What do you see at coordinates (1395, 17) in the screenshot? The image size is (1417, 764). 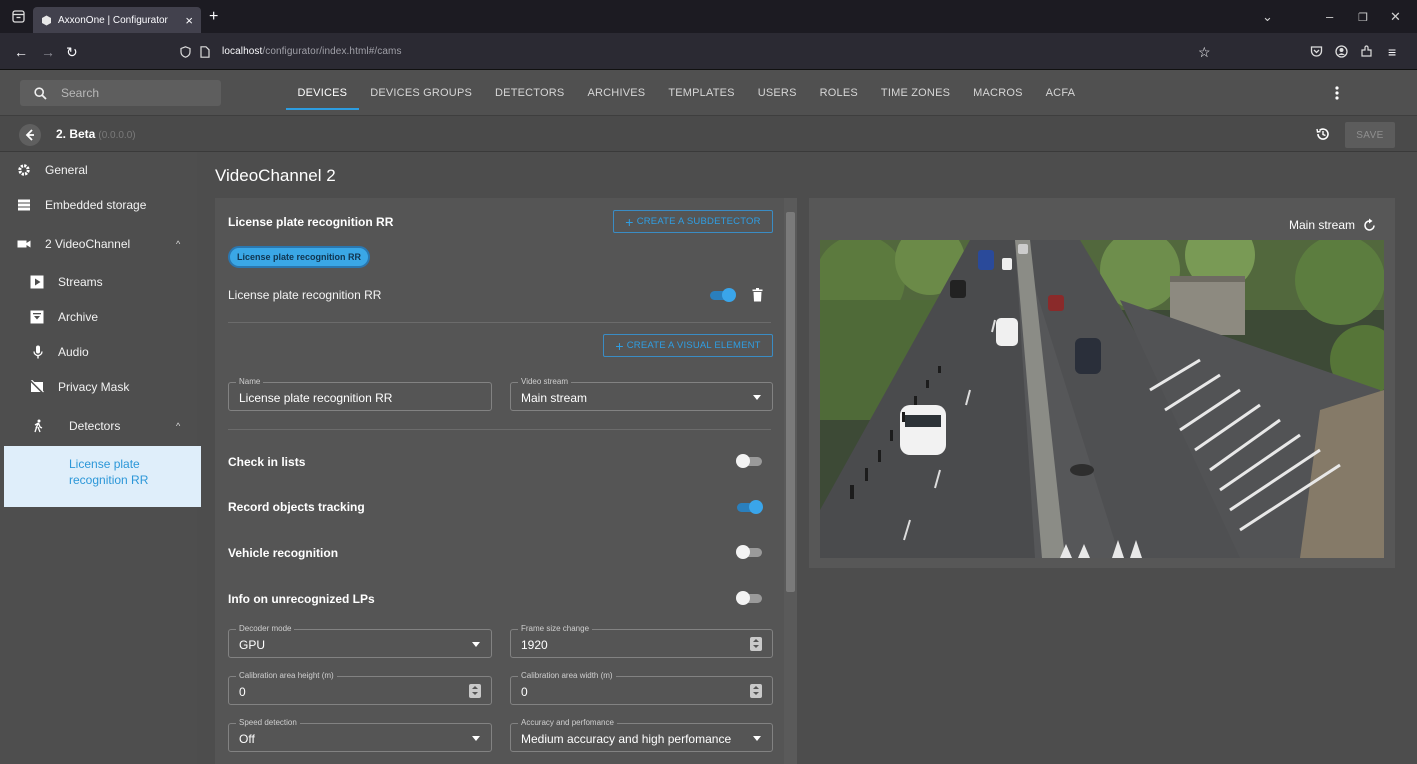 I see `close-window-icon: ✕` at bounding box center [1395, 17].